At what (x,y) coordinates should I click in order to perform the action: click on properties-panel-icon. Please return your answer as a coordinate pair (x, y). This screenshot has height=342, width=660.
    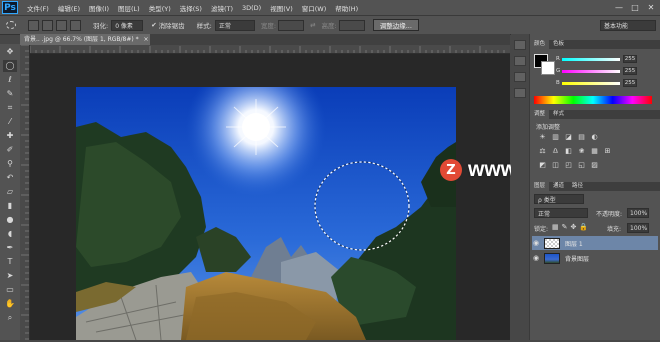
    Looking at the image, I should click on (520, 61).